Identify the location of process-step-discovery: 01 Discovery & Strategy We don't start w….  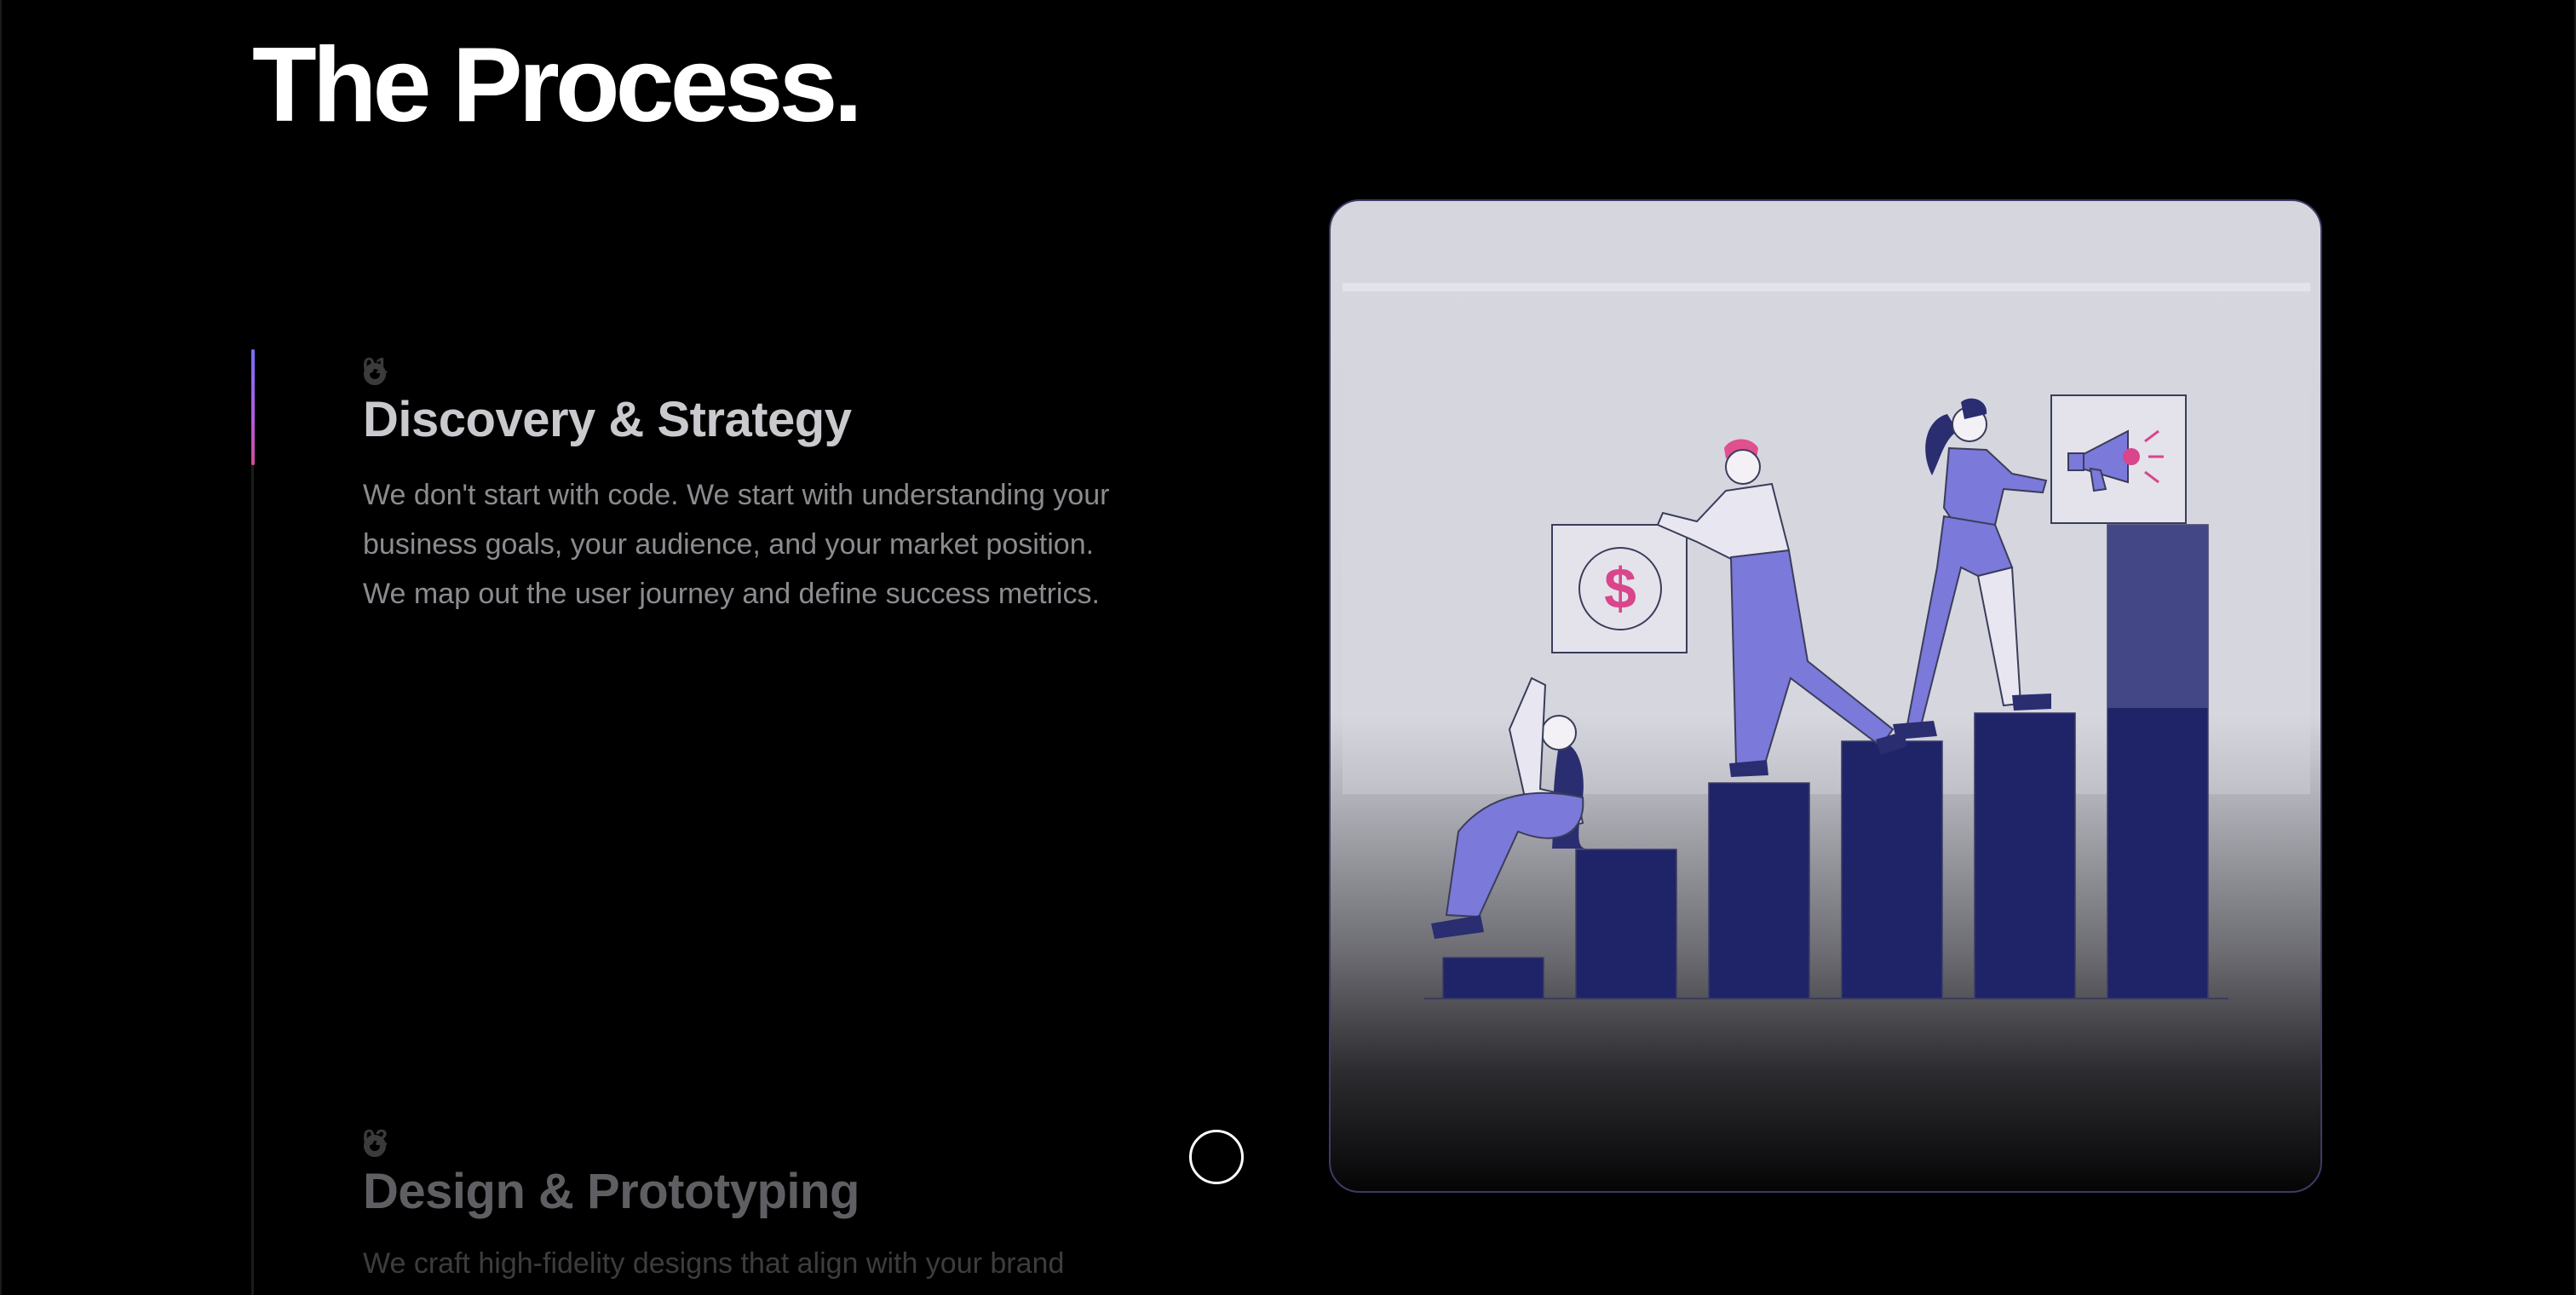
(747, 485).